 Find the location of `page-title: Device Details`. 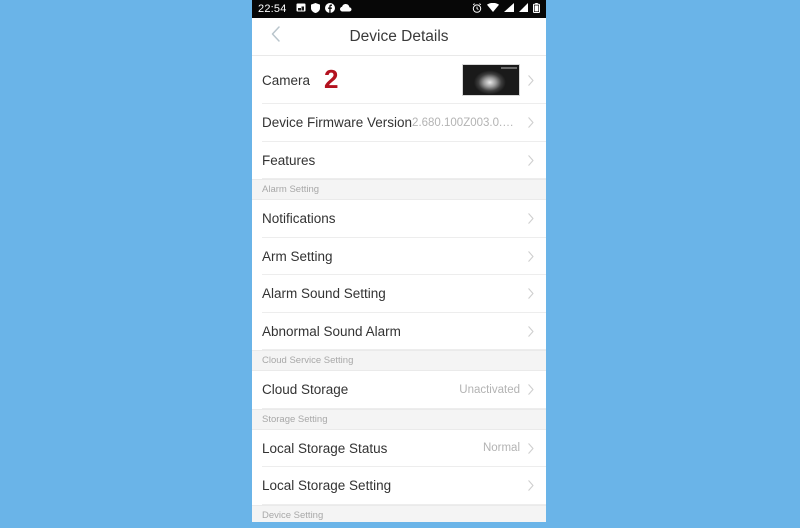

page-title: Device Details is located at coordinates (399, 36).